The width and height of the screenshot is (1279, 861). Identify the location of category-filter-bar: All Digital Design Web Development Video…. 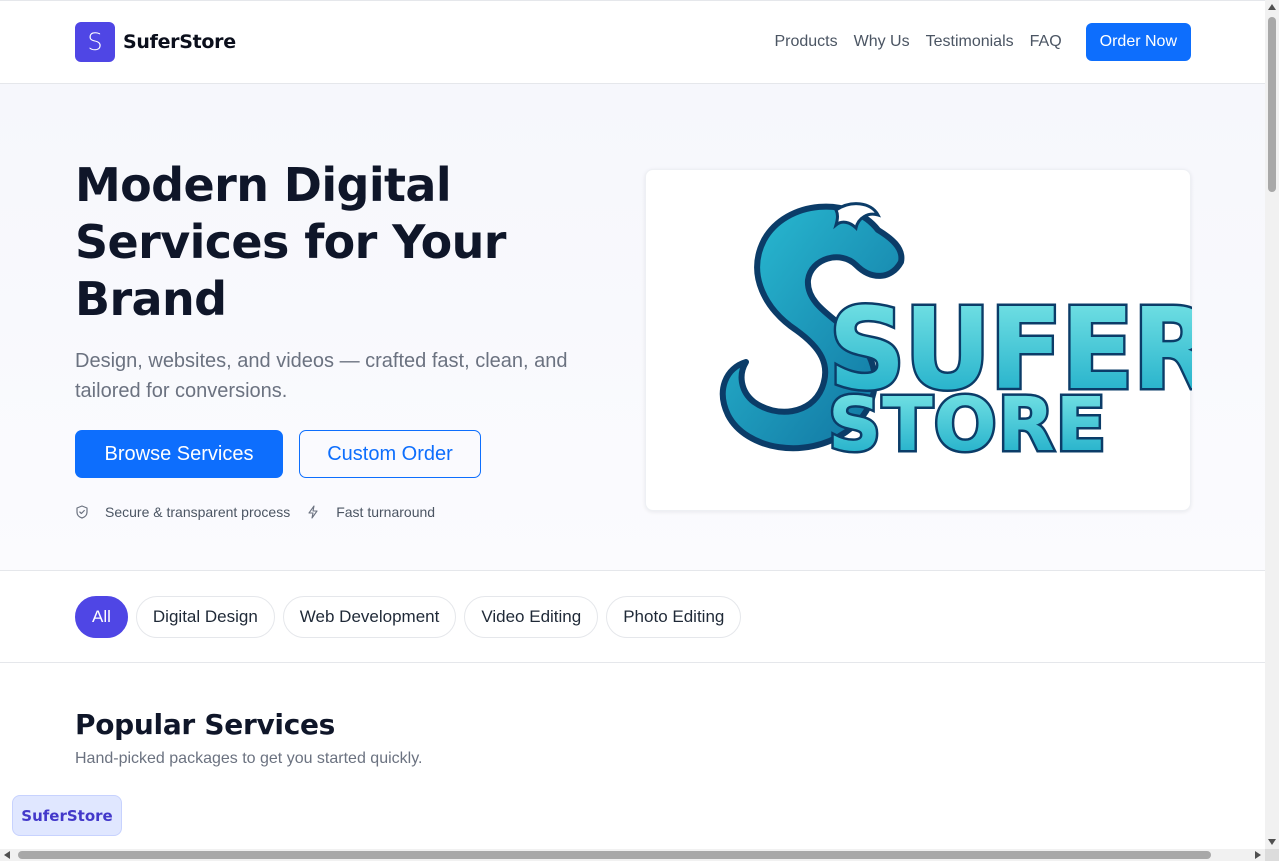
(632, 617).